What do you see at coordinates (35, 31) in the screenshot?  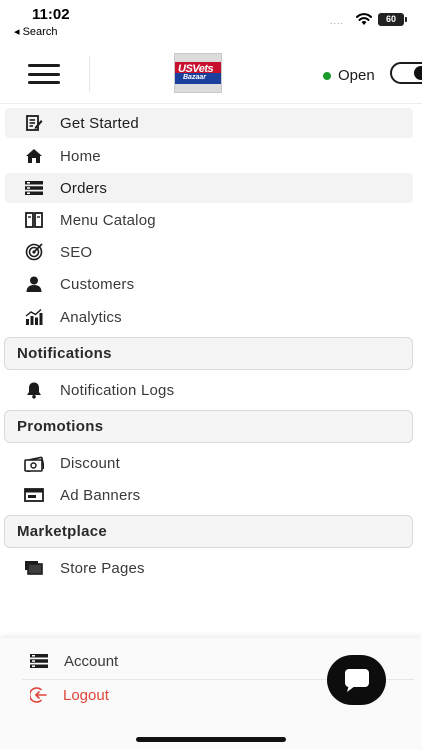 I see `back-to-search-link: ◂ Search` at bounding box center [35, 31].